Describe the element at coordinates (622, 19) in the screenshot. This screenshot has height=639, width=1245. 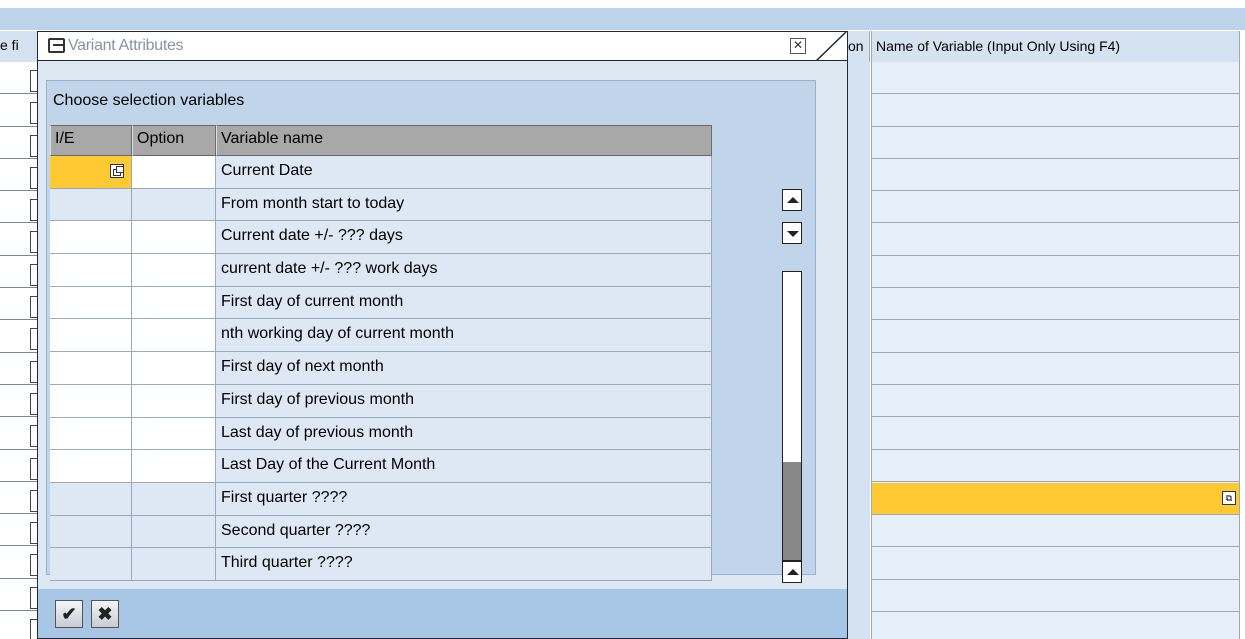
I see `toolbar-band` at that location.